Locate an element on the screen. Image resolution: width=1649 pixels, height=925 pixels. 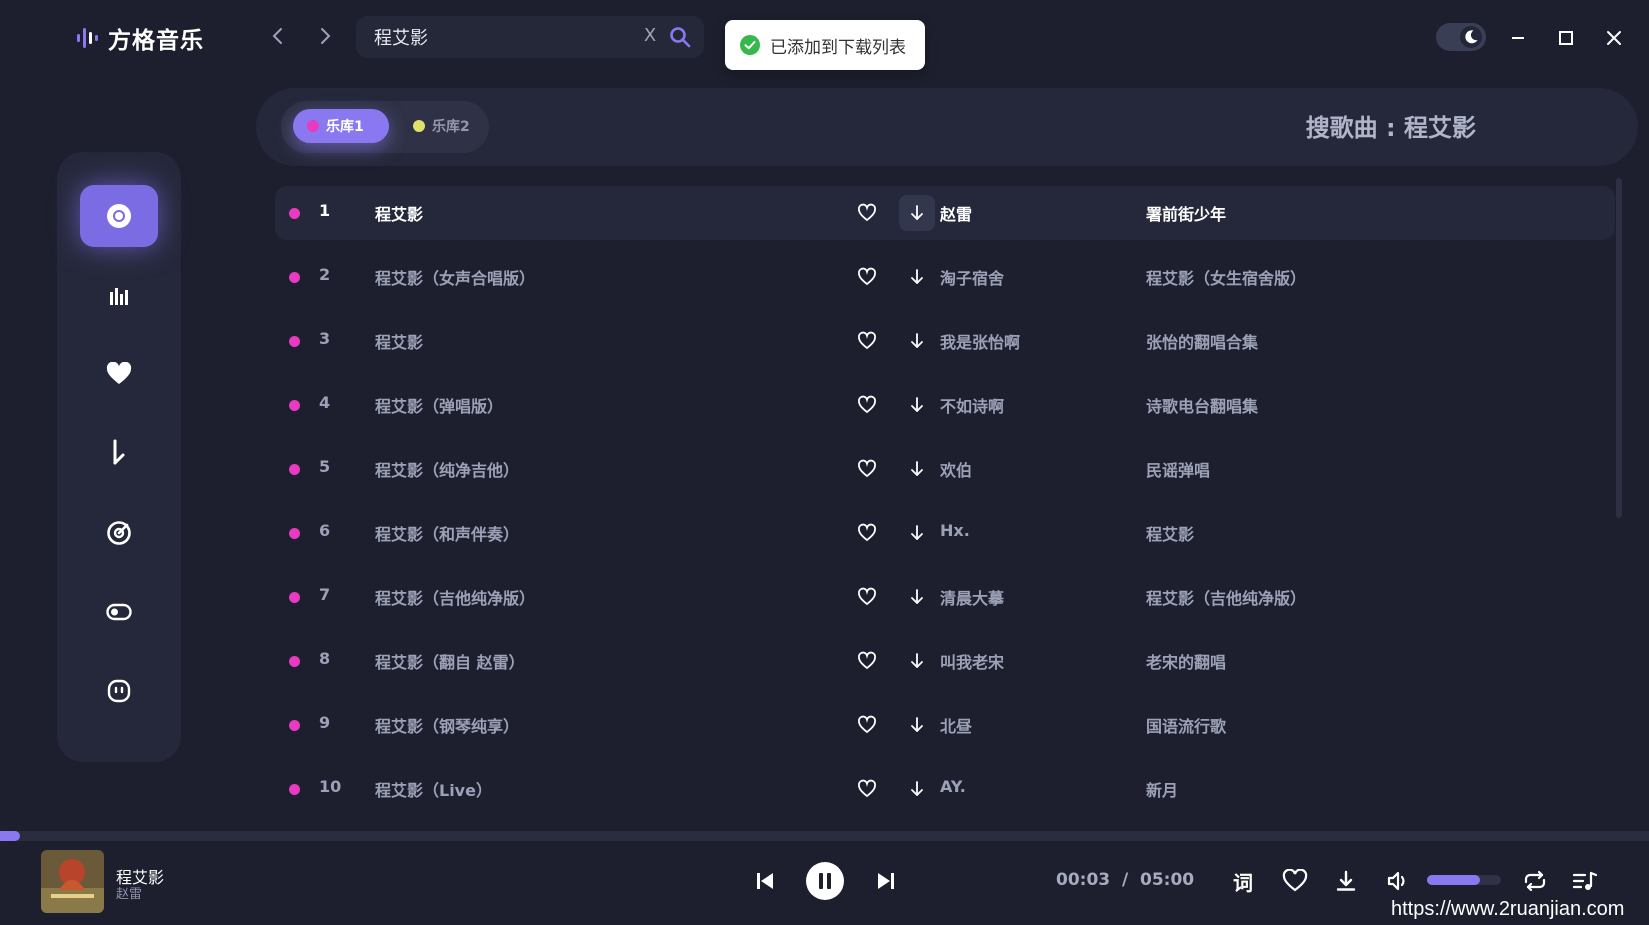
song-artist: 赵雷 is located at coordinates (956, 213).